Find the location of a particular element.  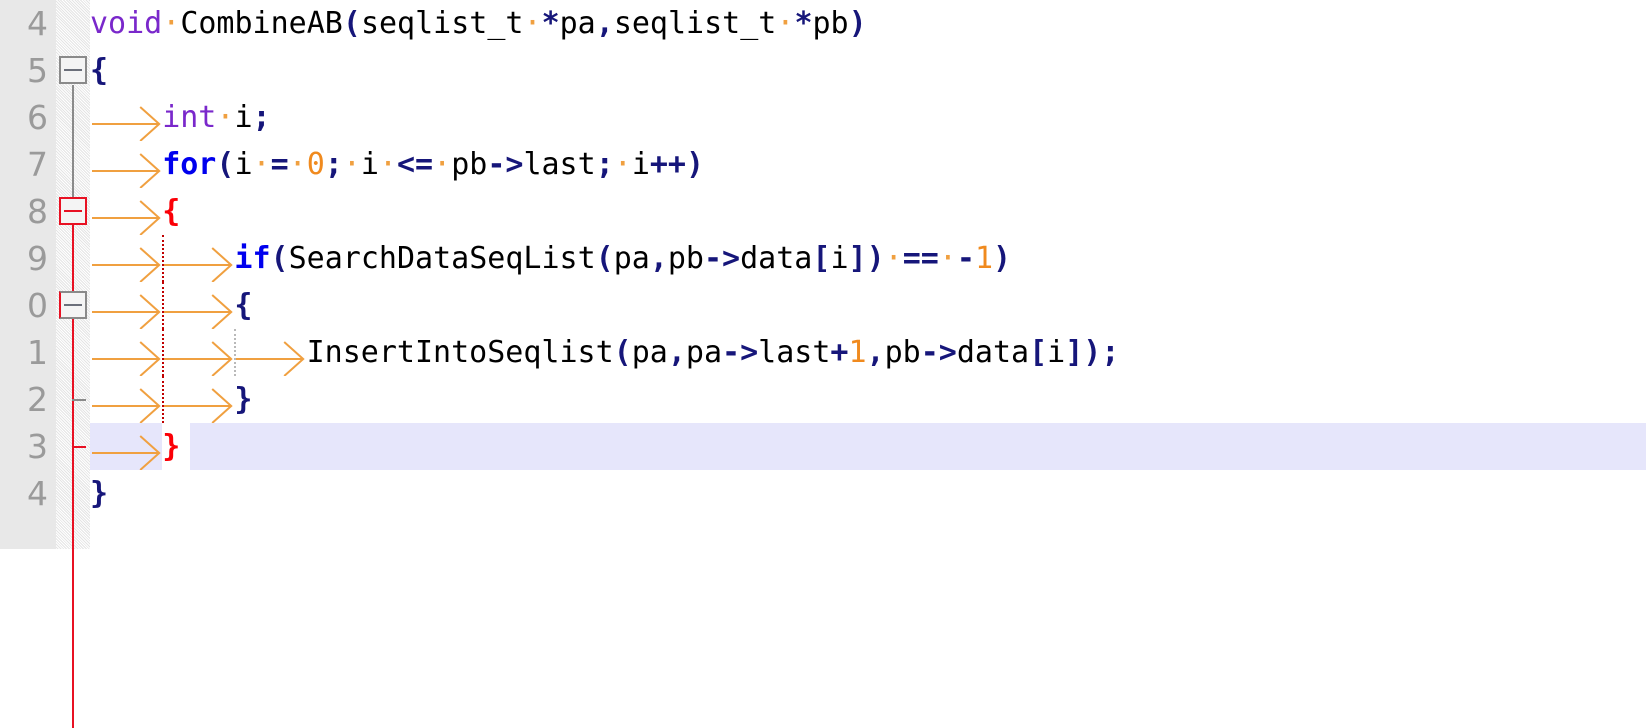

code-line-text: int·i; is located at coordinates (216, 117).